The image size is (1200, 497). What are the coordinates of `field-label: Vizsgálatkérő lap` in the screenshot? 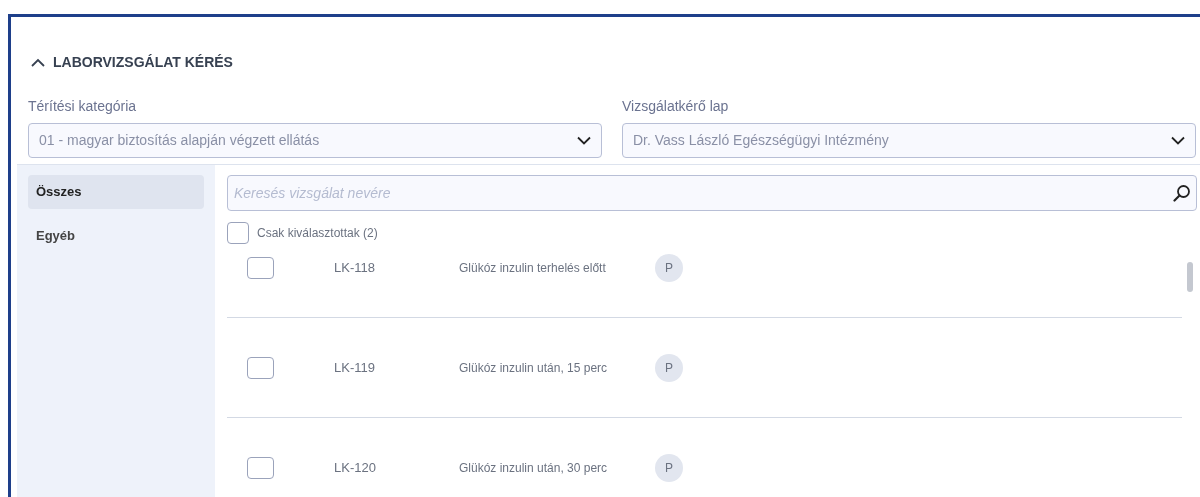 It's located at (676, 106).